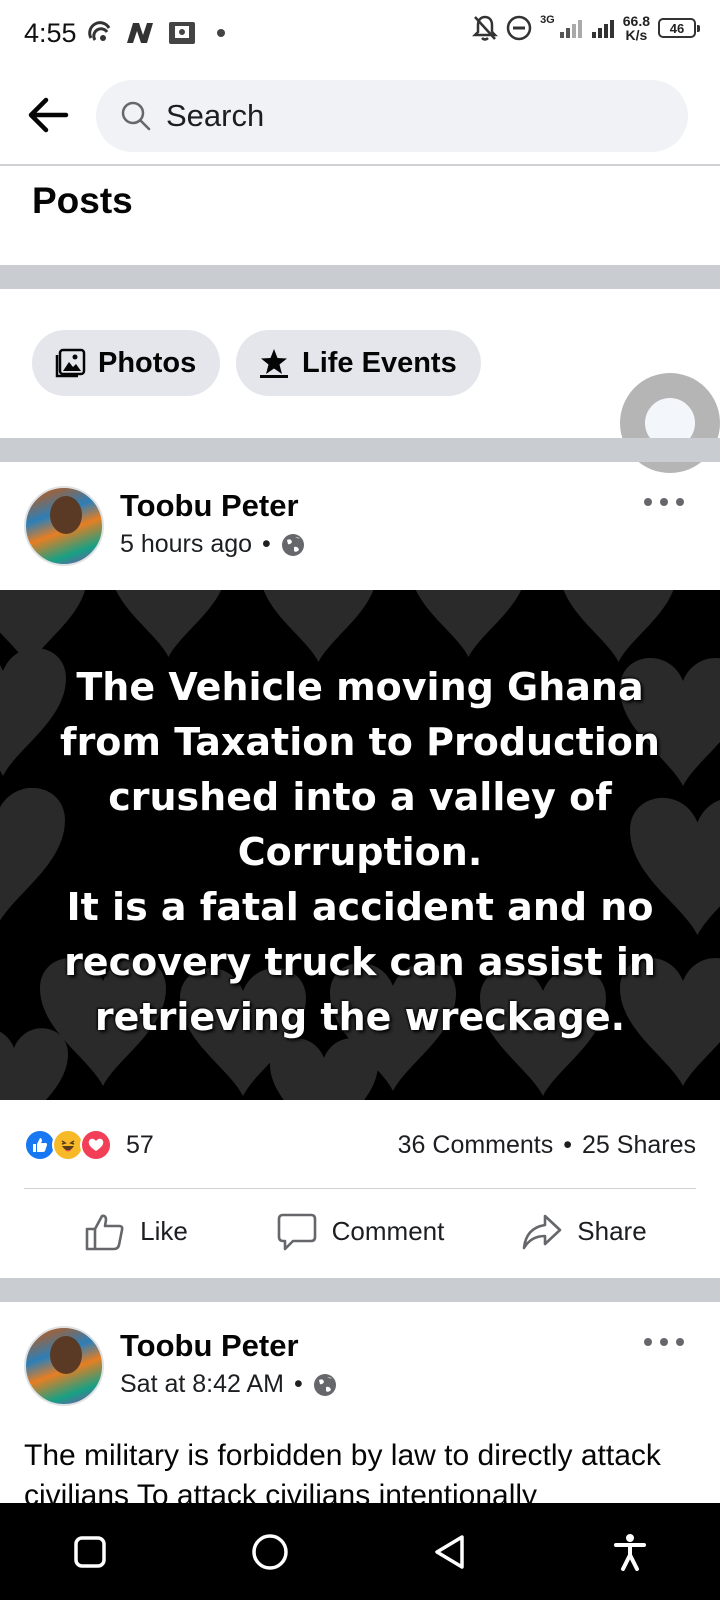 Image resolution: width=720 pixels, height=1600 pixels. Describe the element at coordinates (360, 33) in the screenshot. I see `status-bar: 4:55 3G 66.8 K/s 46` at that location.